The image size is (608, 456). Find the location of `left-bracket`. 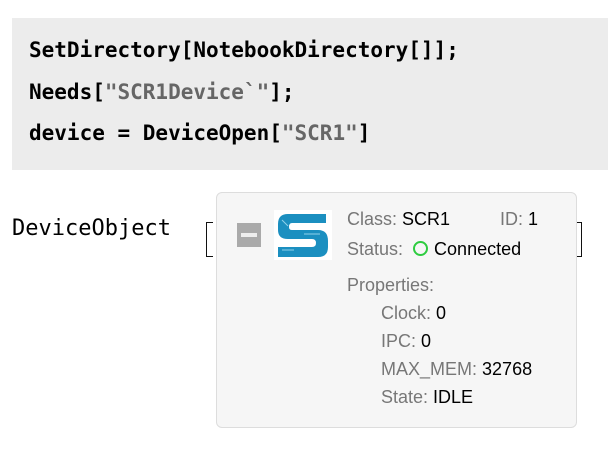

left-bracket is located at coordinates (209, 239).